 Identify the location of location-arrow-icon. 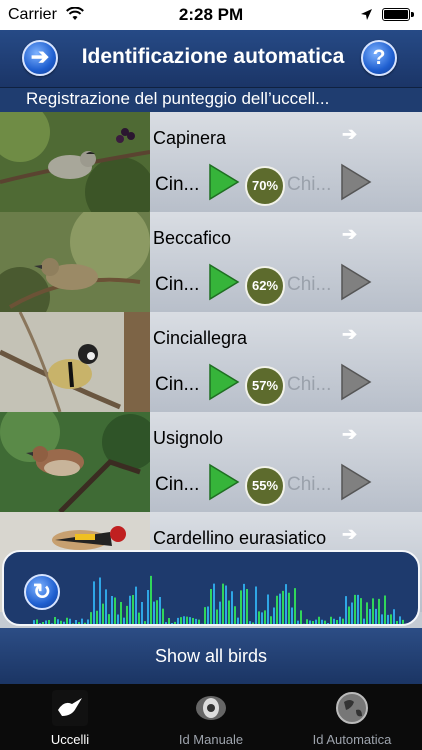
(366, 14).